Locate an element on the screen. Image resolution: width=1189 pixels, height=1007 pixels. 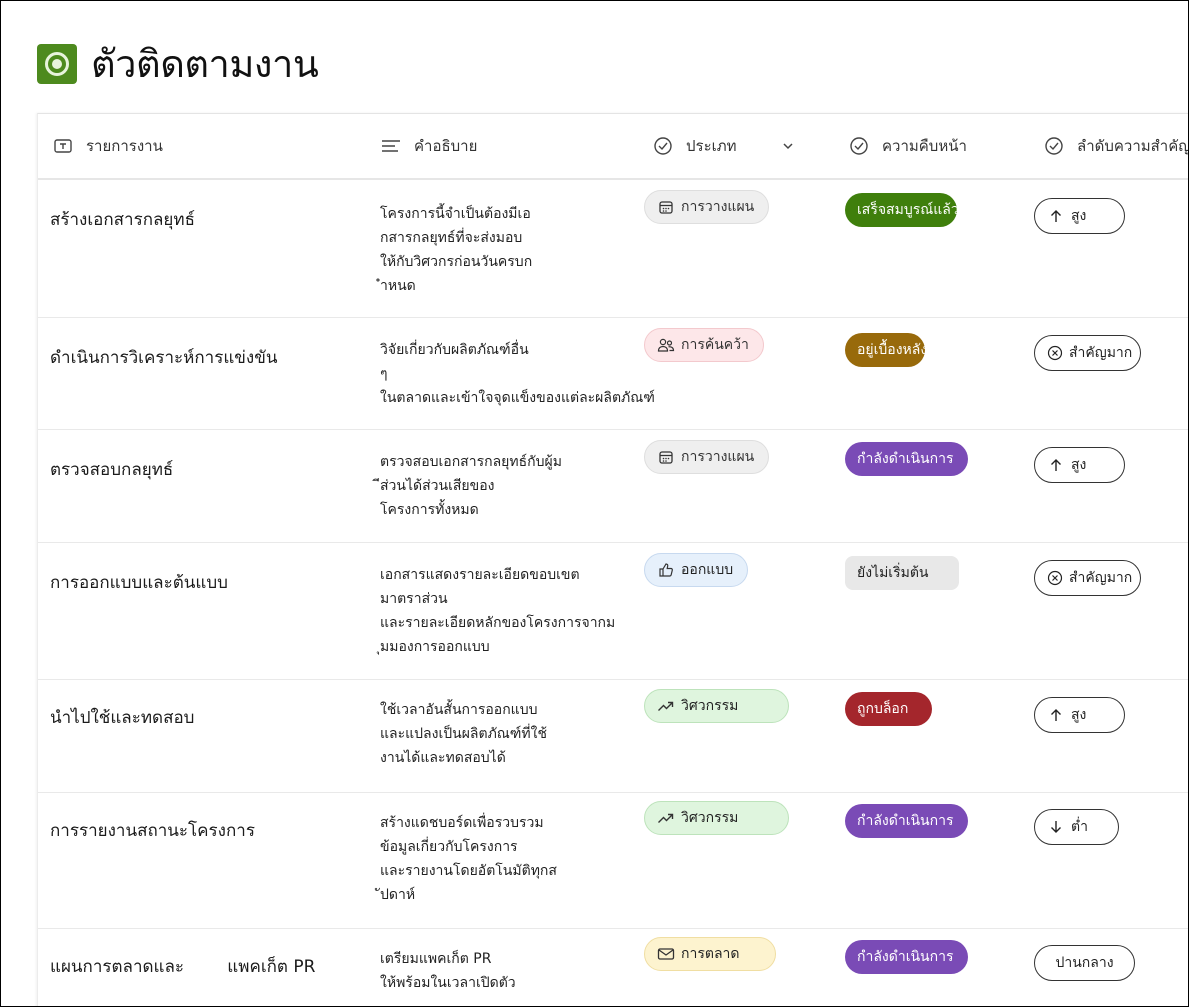
column-header-category: ประเภท is located at coordinates (725, 146).